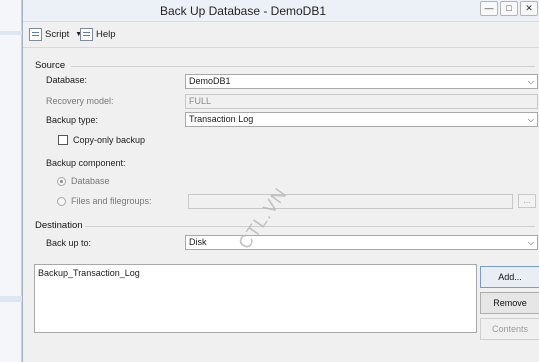  What do you see at coordinates (350, 201) in the screenshot?
I see `filegroups-field` at bounding box center [350, 201].